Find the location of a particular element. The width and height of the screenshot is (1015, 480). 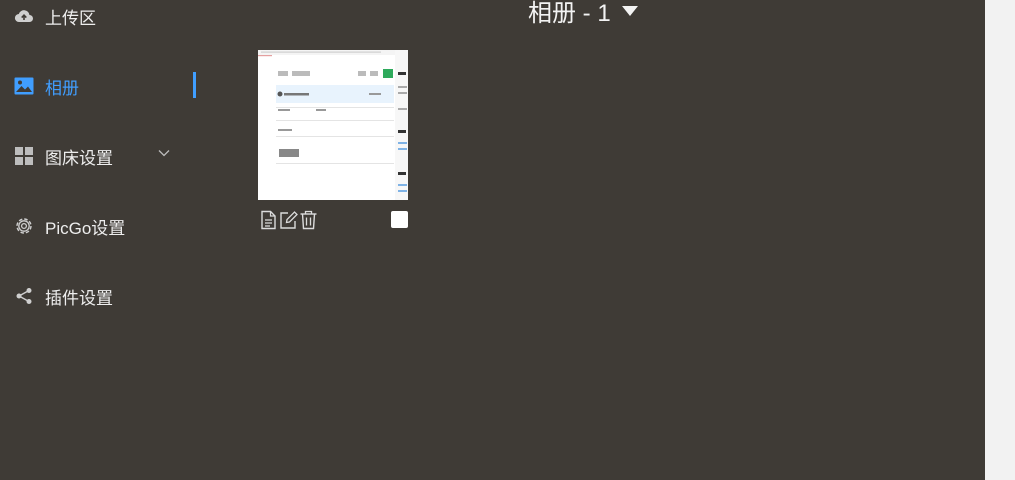

sidebar-item-label: 插件设置 is located at coordinates (79, 298).